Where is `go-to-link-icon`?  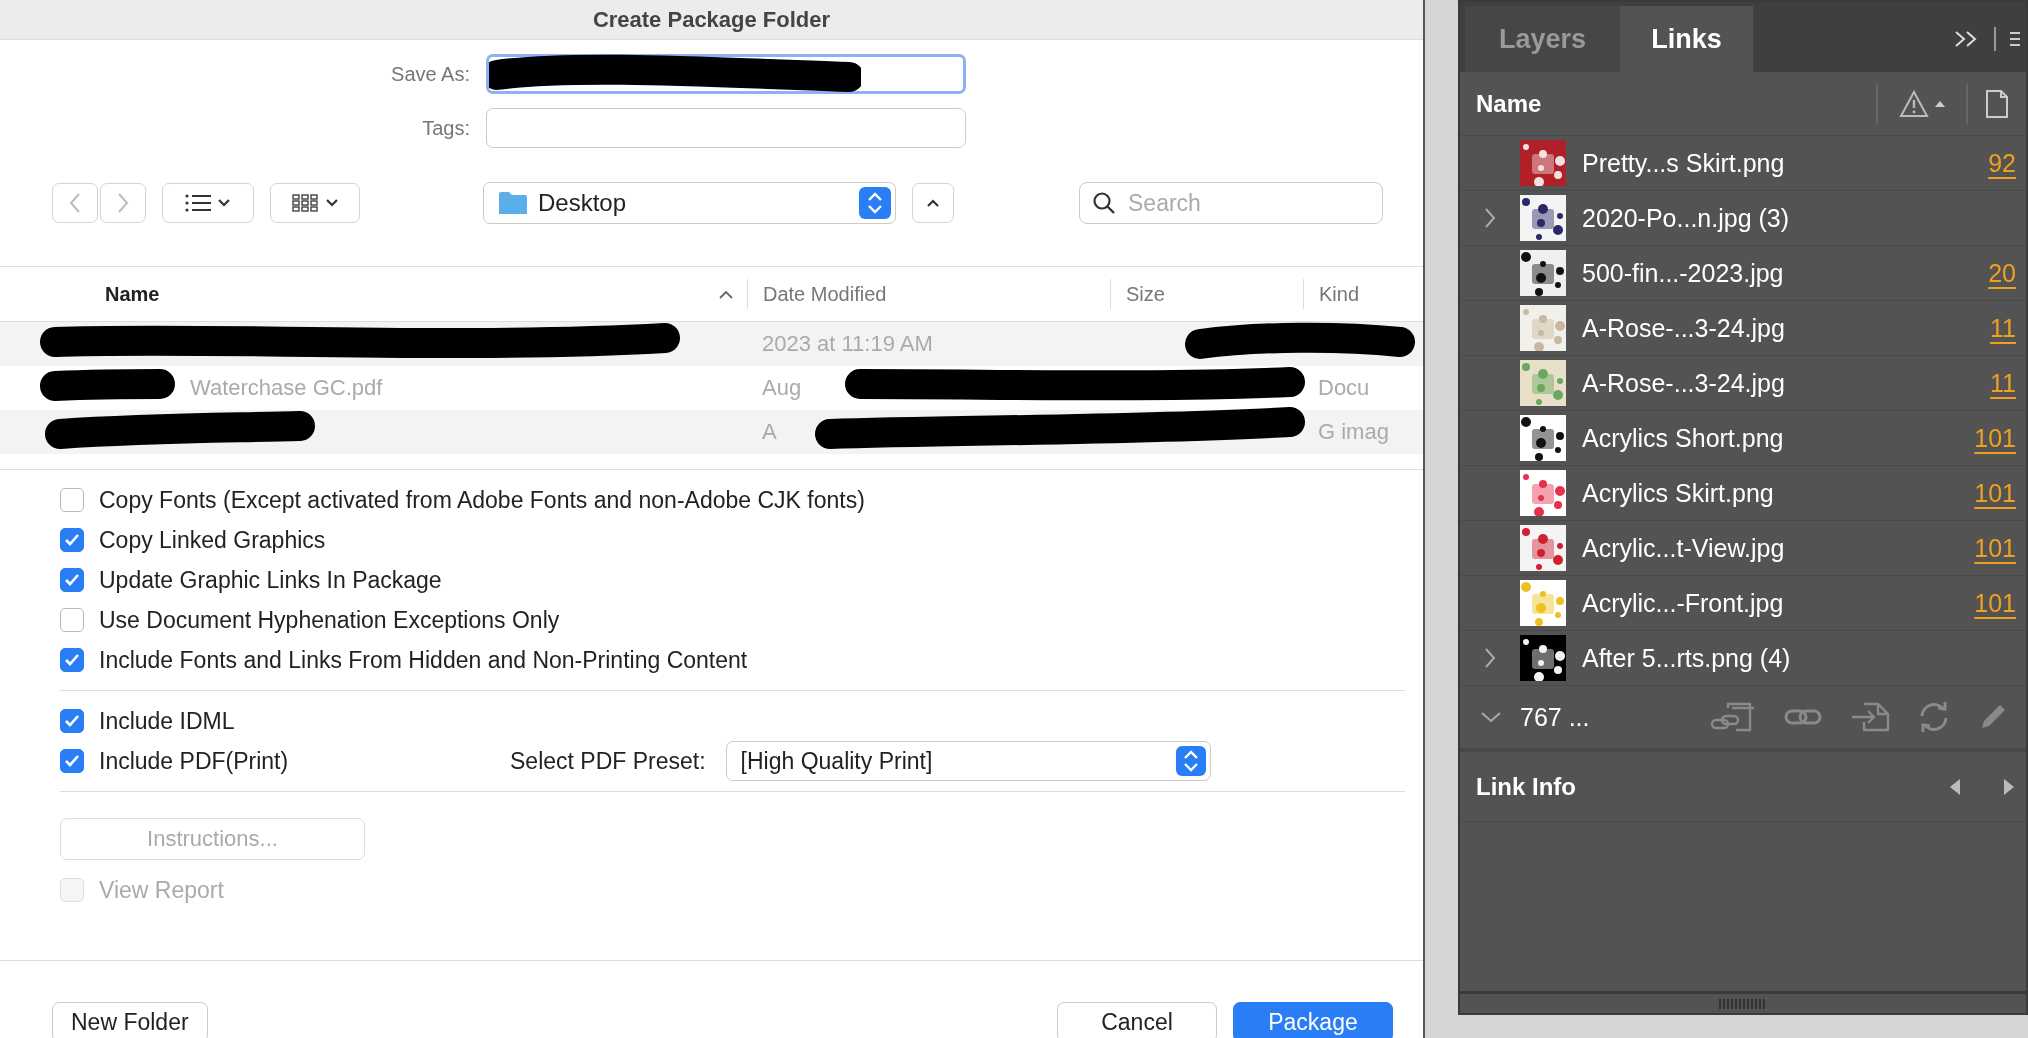
go-to-link-icon is located at coordinates (1870, 717).